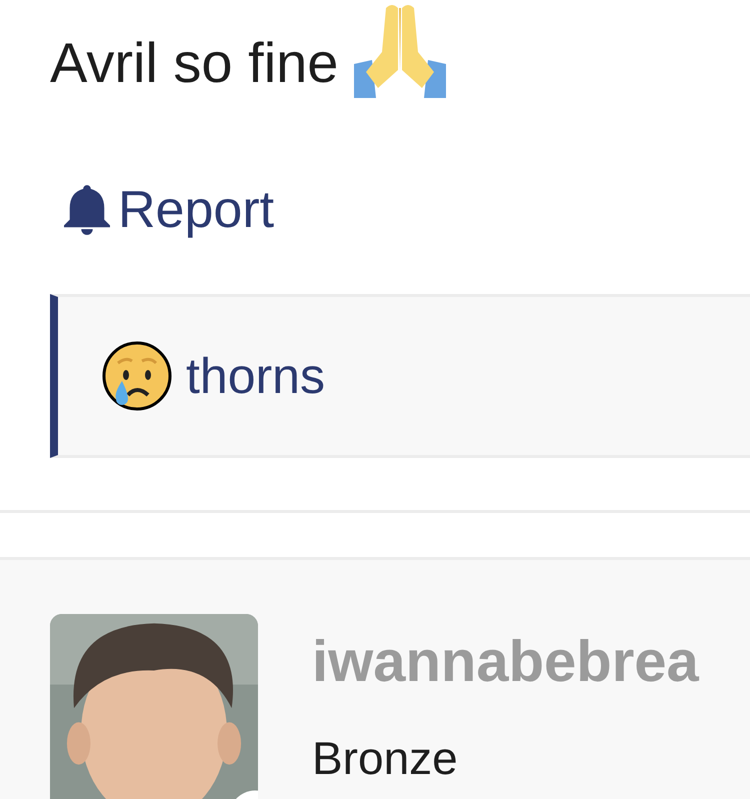 The width and height of the screenshot is (750, 799). What do you see at coordinates (400, 50) in the screenshot?
I see `praying-hands-icon` at bounding box center [400, 50].